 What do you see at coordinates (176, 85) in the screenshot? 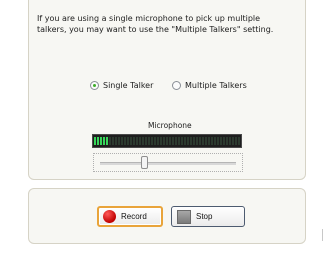
I see `radio-unchecked-icon` at bounding box center [176, 85].